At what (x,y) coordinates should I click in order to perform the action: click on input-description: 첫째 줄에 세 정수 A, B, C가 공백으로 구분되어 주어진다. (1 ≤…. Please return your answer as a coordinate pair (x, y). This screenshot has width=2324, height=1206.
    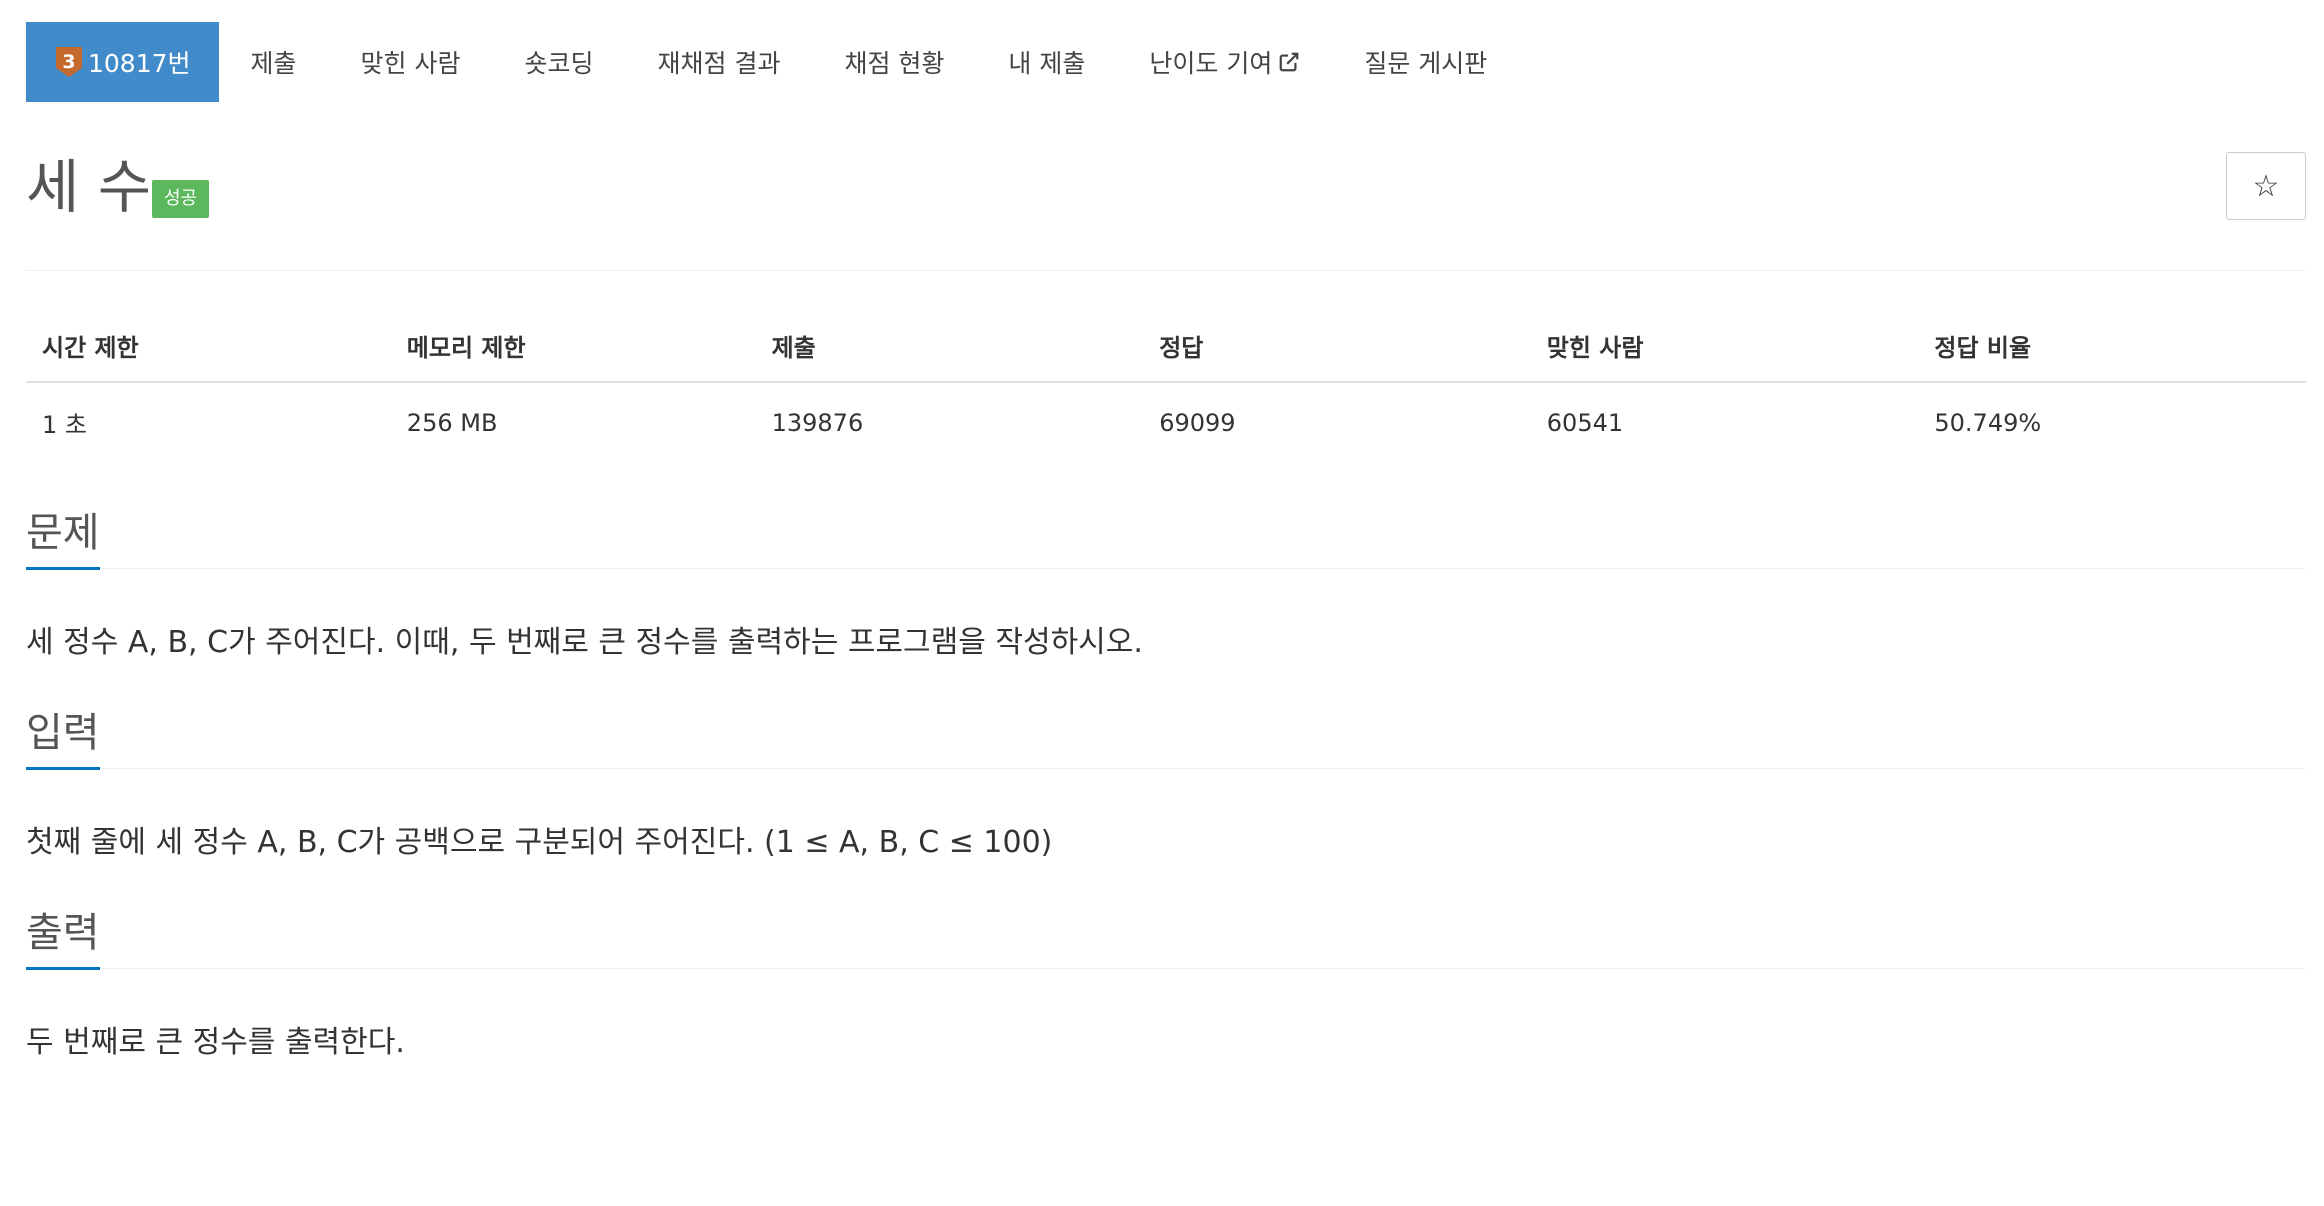
    Looking at the image, I should click on (539, 842).